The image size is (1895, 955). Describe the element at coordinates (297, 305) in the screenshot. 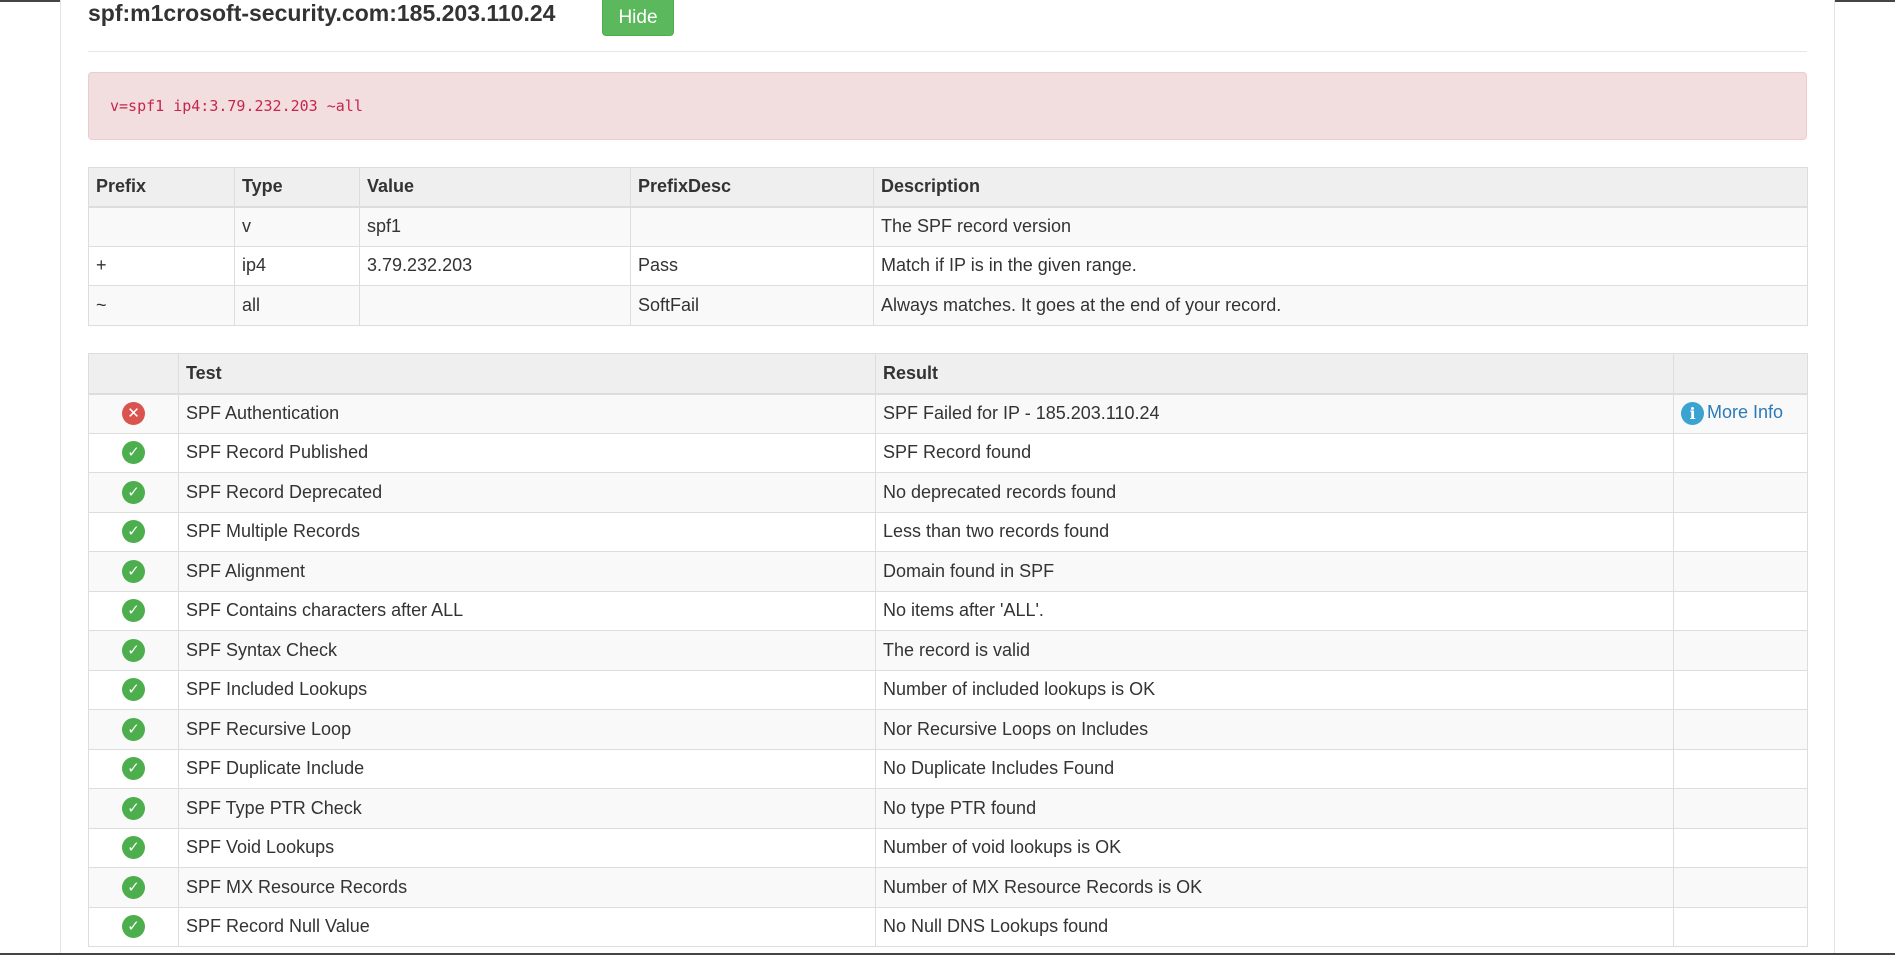

I see `cell-type: all` at that location.